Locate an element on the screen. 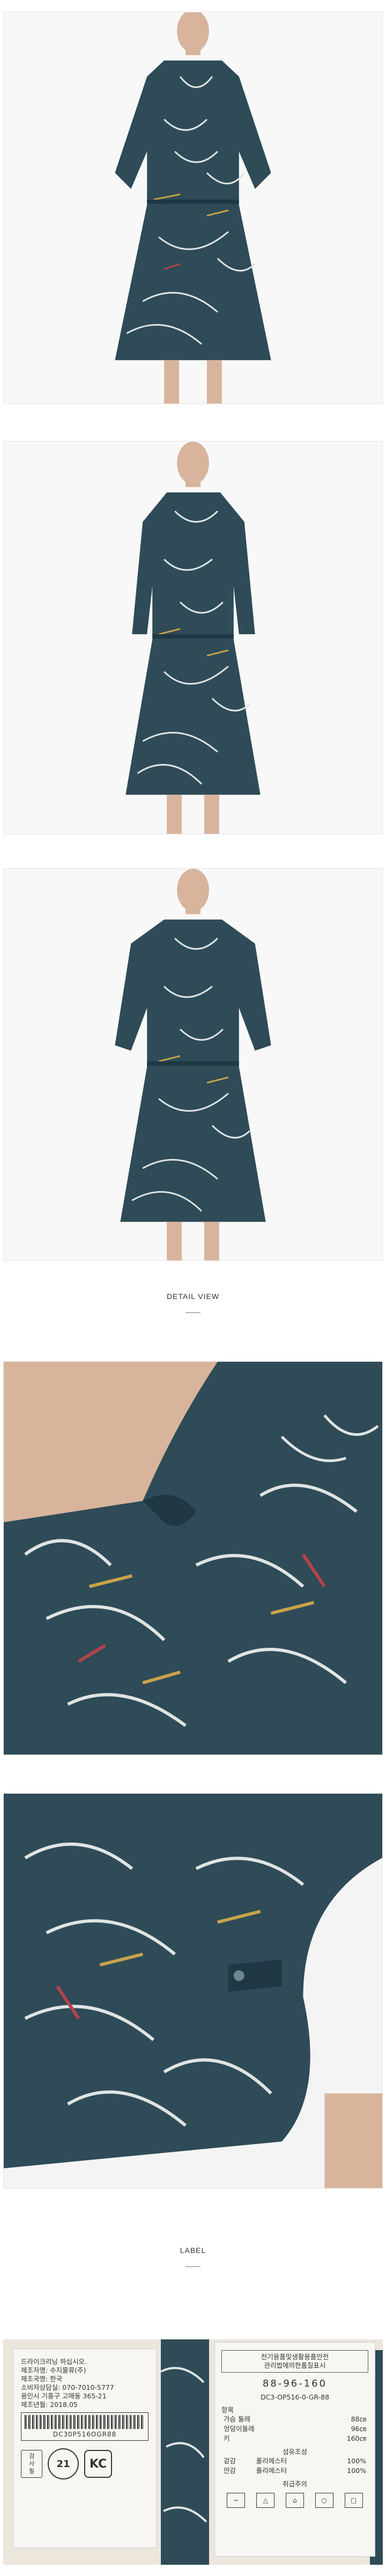  iron-icon: ⌂ is located at coordinates (294, 2500).